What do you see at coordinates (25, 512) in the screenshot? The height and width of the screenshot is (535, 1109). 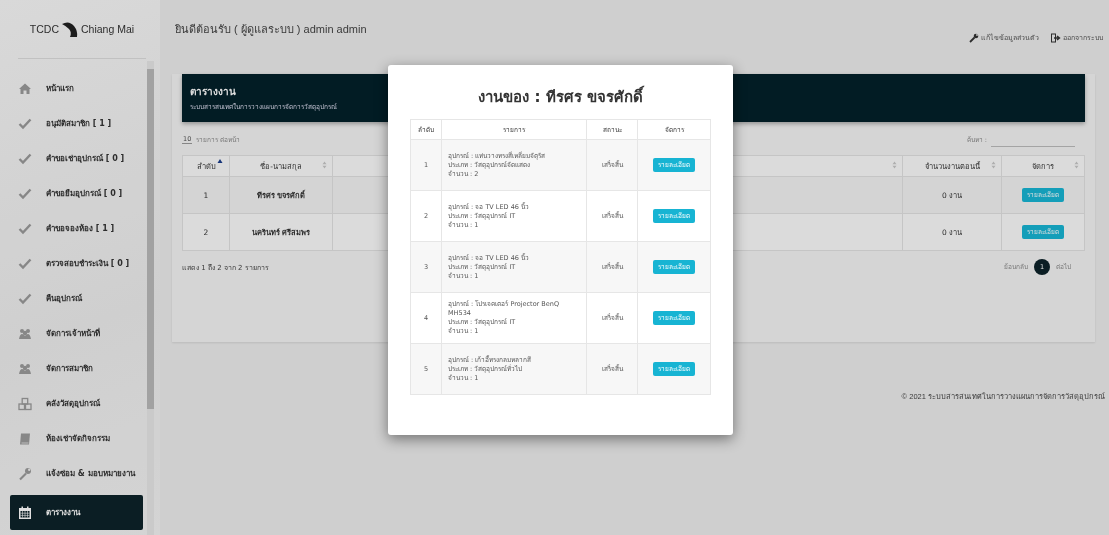 I see `calendar-icon` at bounding box center [25, 512].